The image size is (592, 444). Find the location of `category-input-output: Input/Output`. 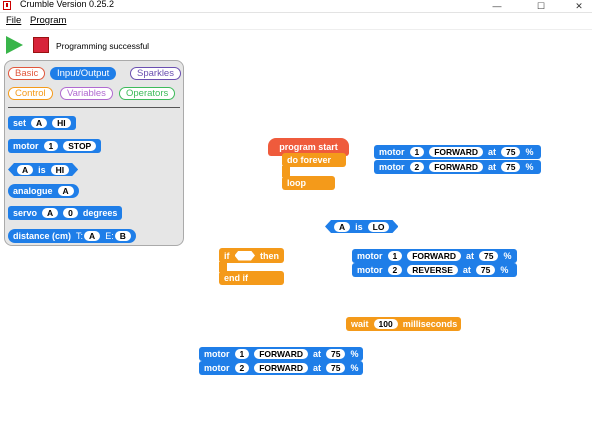

category-input-output: Input/Output is located at coordinates (83, 73).